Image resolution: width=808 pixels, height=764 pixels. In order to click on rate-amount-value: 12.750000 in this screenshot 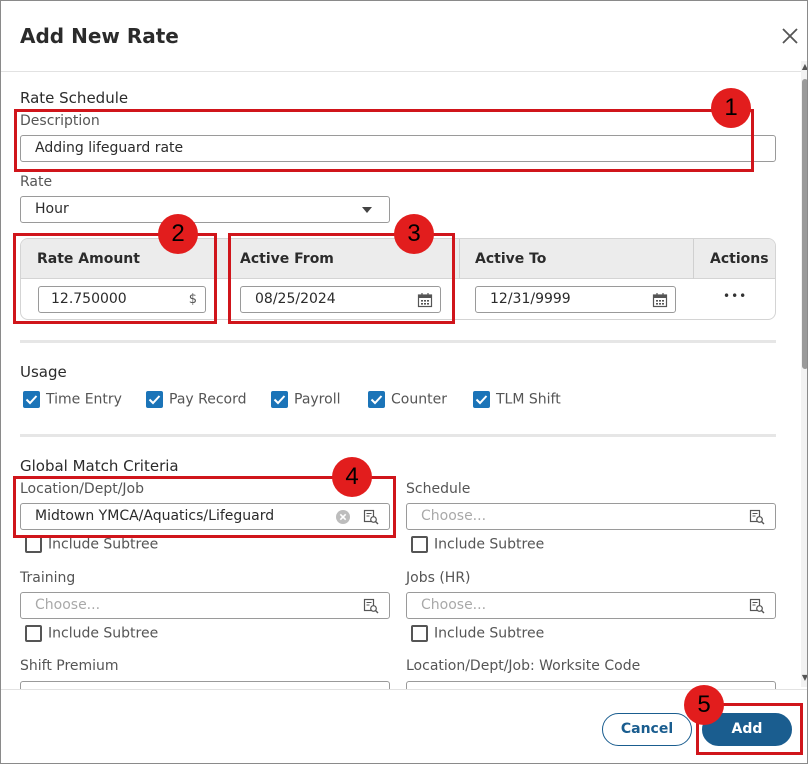, I will do `click(89, 299)`.